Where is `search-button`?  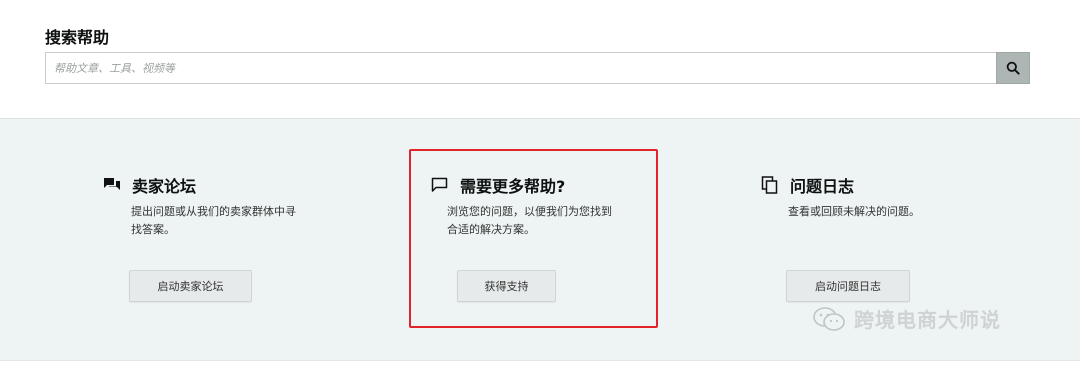 search-button is located at coordinates (1013, 68).